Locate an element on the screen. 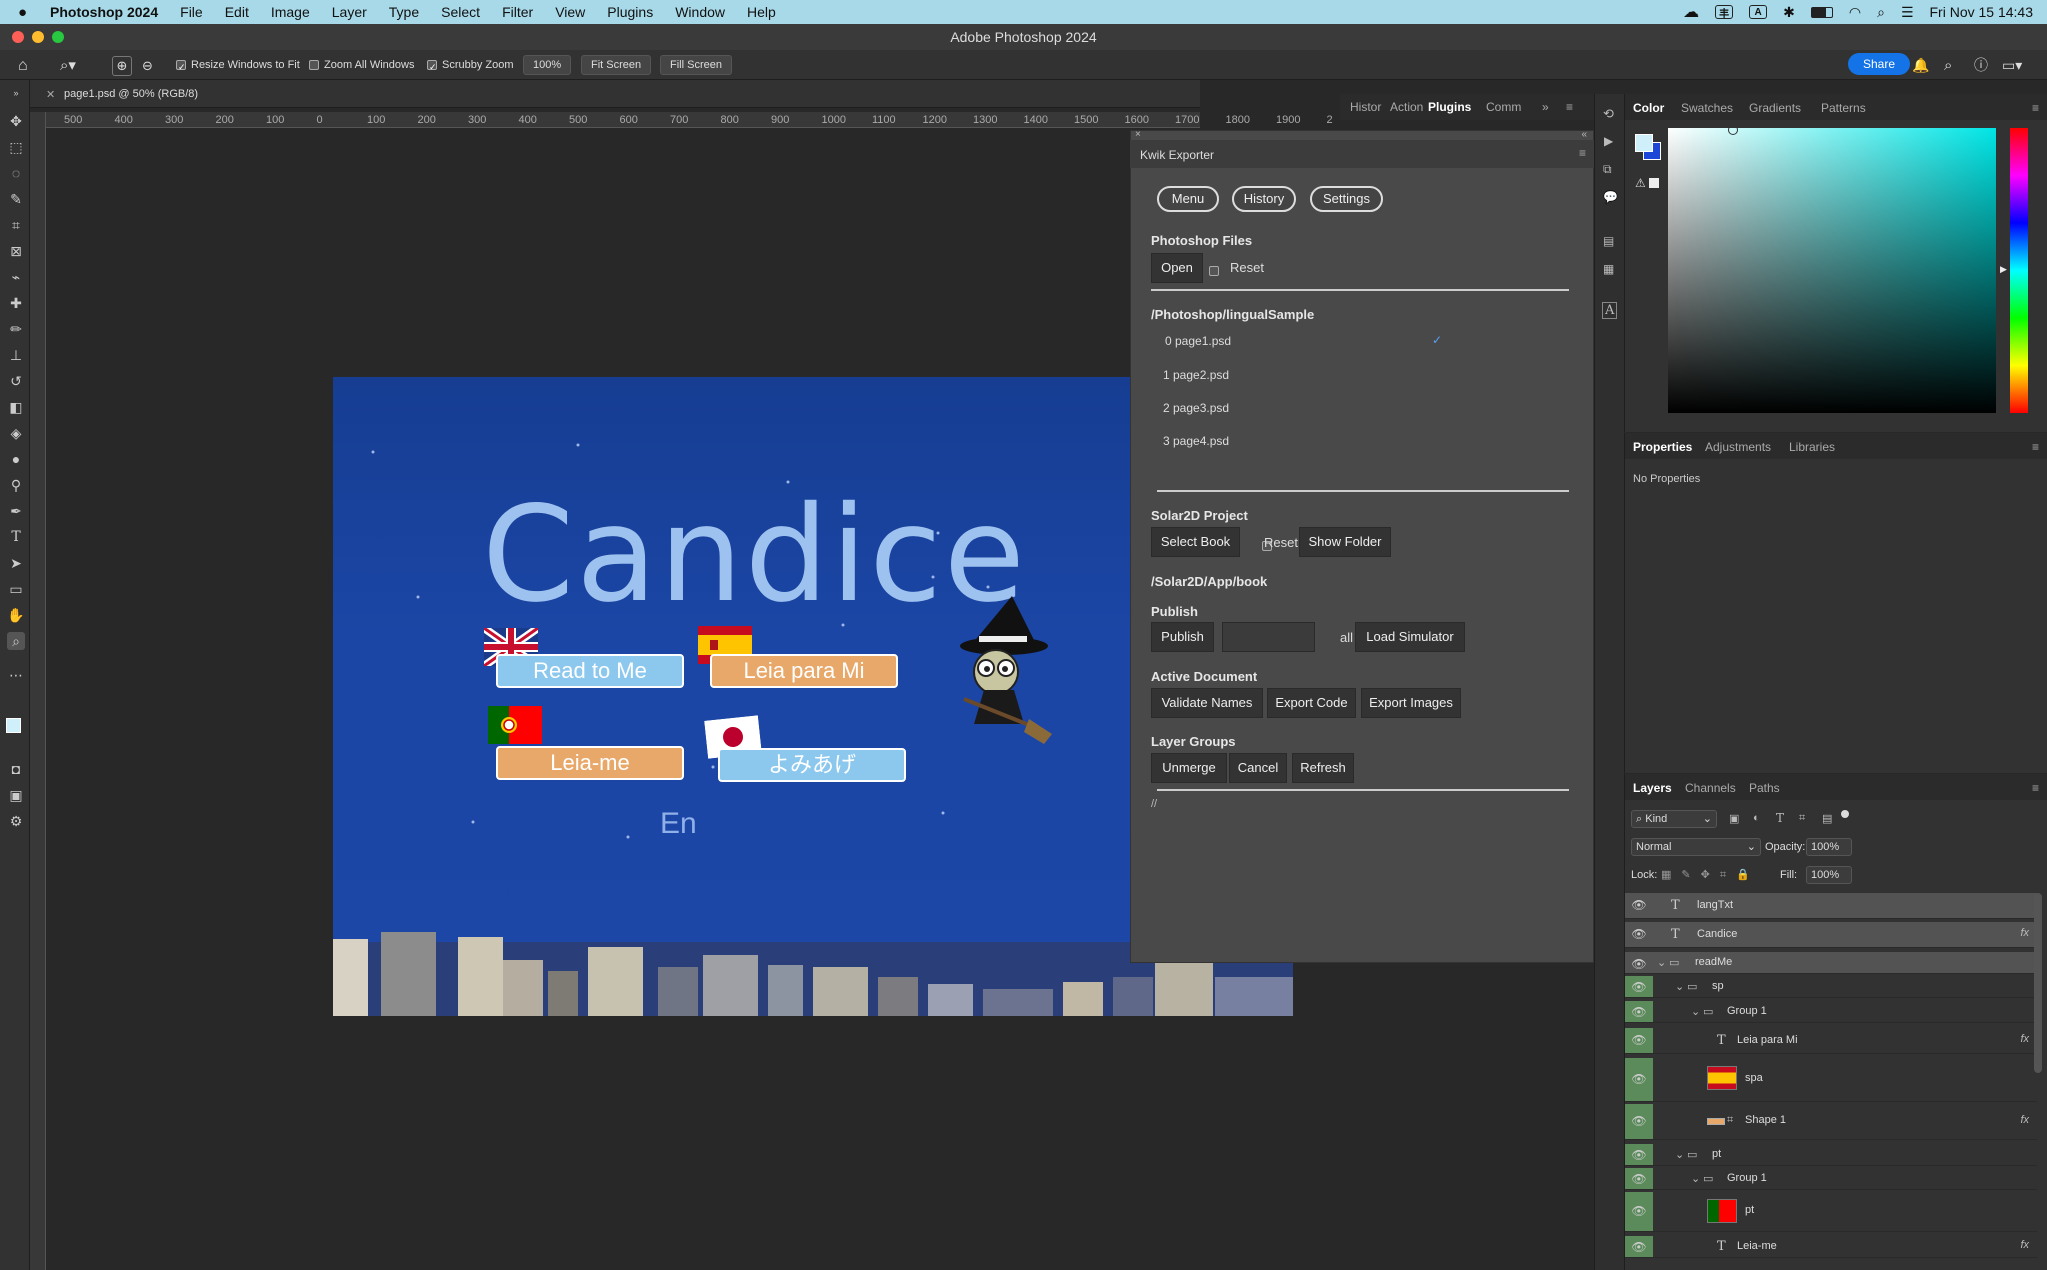 Image resolution: width=2047 pixels, height=1270 pixels. lasso-tool-icon: ◌ is located at coordinates (16, 173).